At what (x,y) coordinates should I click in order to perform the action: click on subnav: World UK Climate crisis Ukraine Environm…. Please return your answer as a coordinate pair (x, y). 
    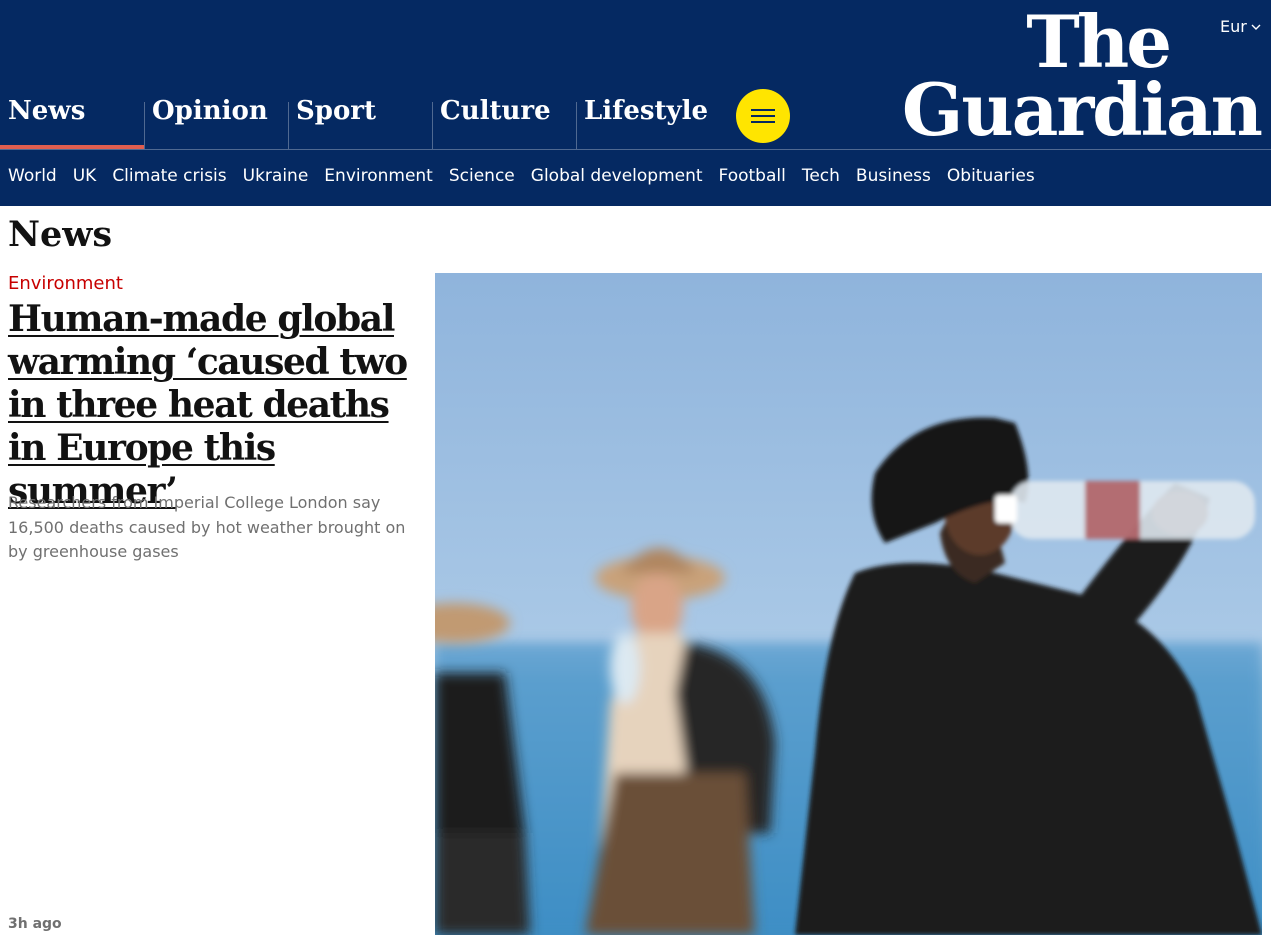
    Looking at the image, I should click on (521, 176).